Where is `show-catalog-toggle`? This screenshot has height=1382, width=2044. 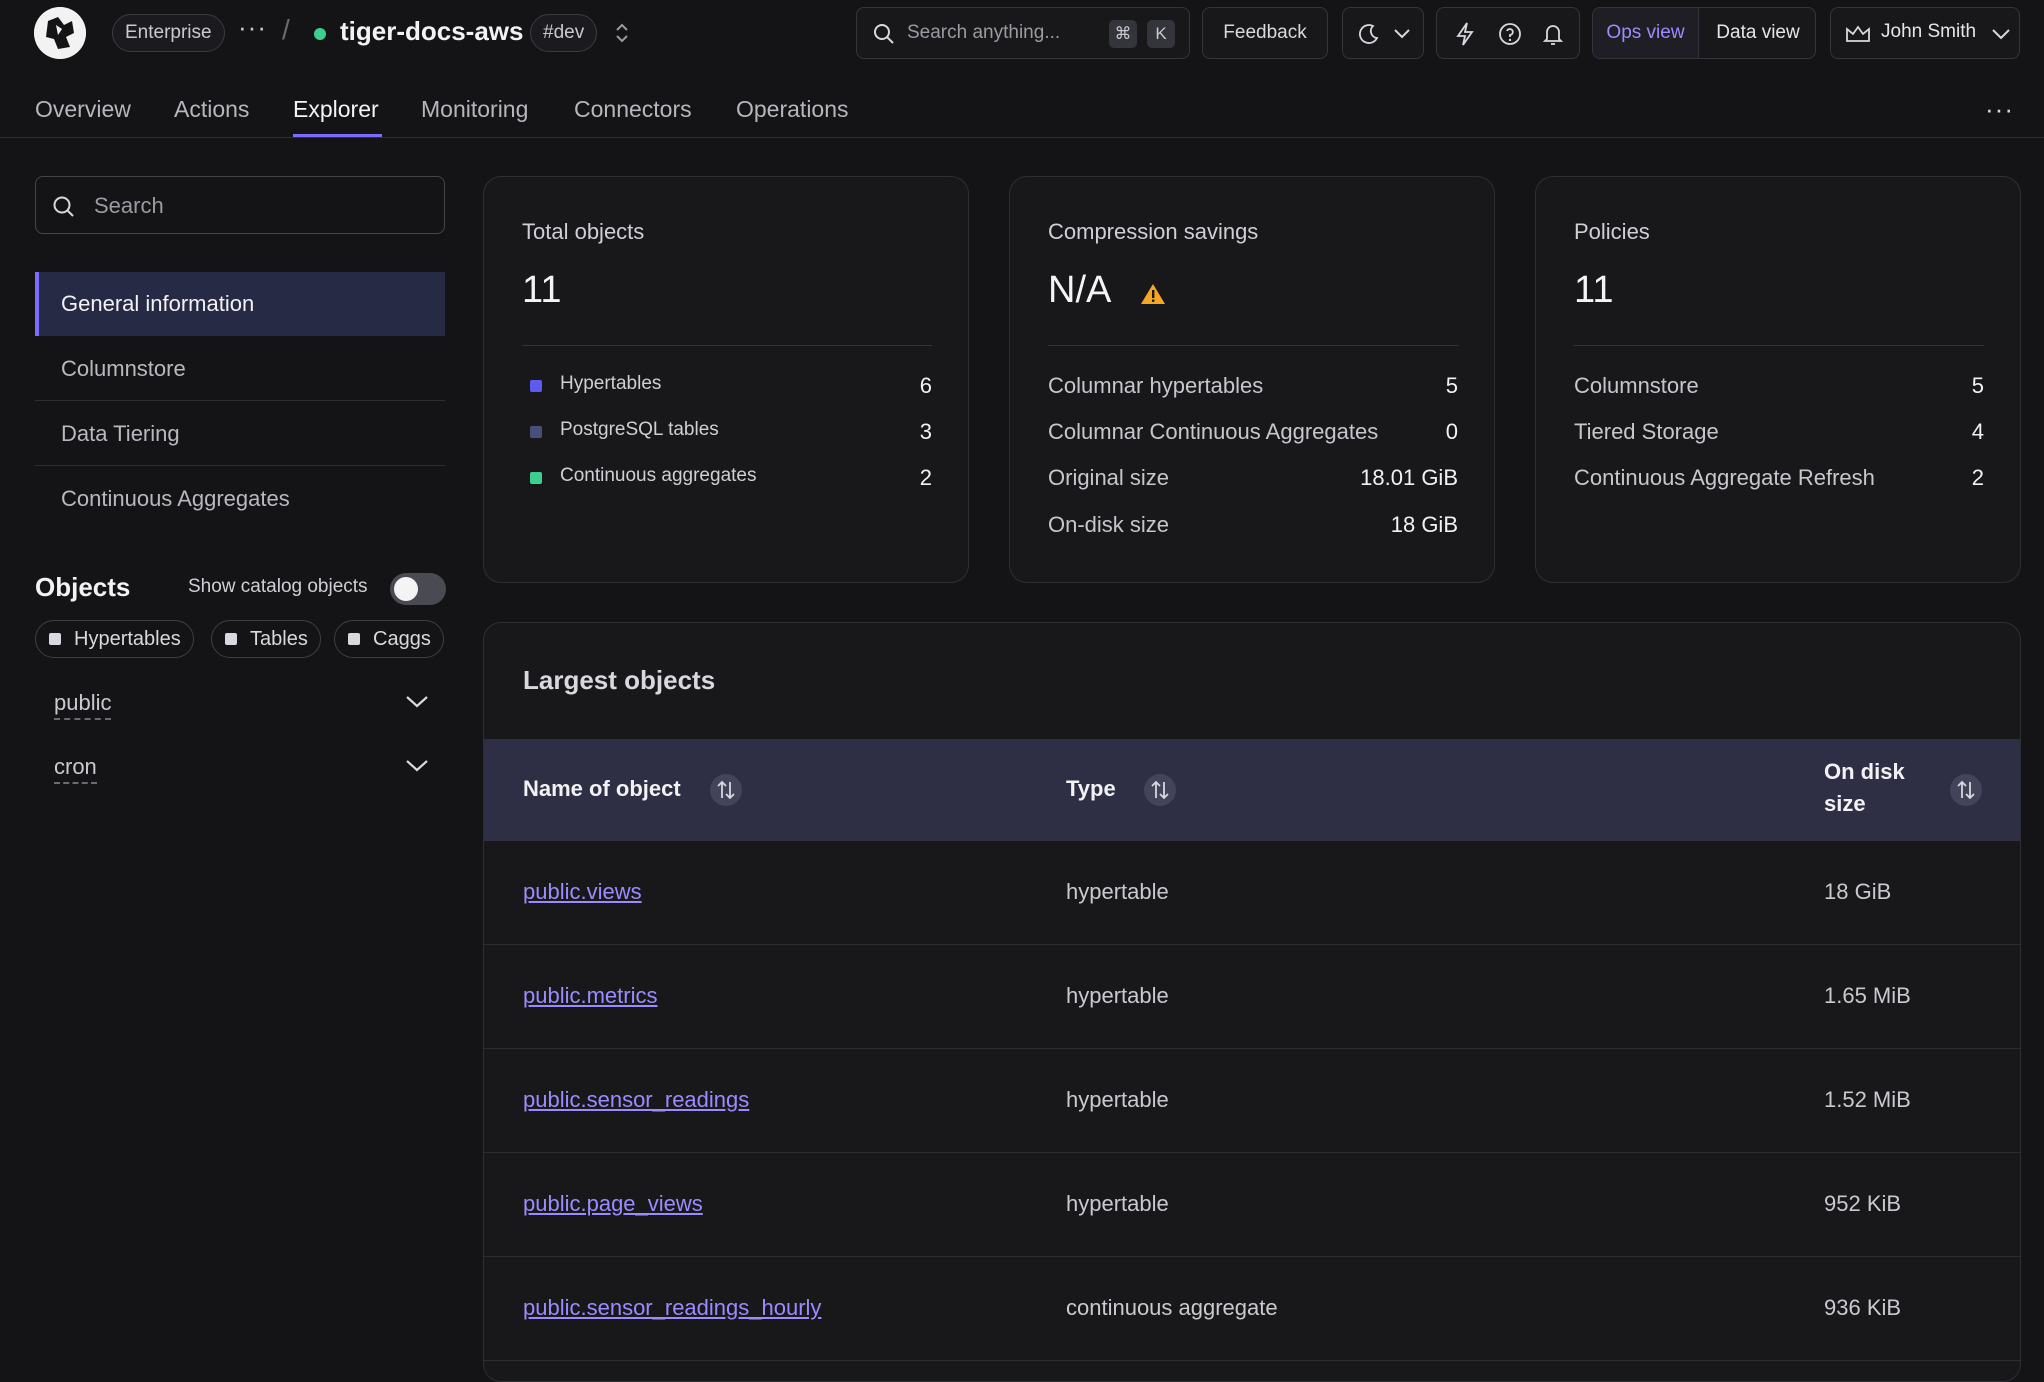
show-catalog-toggle is located at coordinates (418, 589).